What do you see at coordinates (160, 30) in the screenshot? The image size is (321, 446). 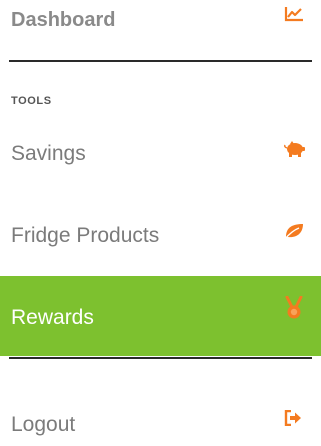 I see `sidebar-item-dashboard: Dashboard` at bounding box center [160, 30].